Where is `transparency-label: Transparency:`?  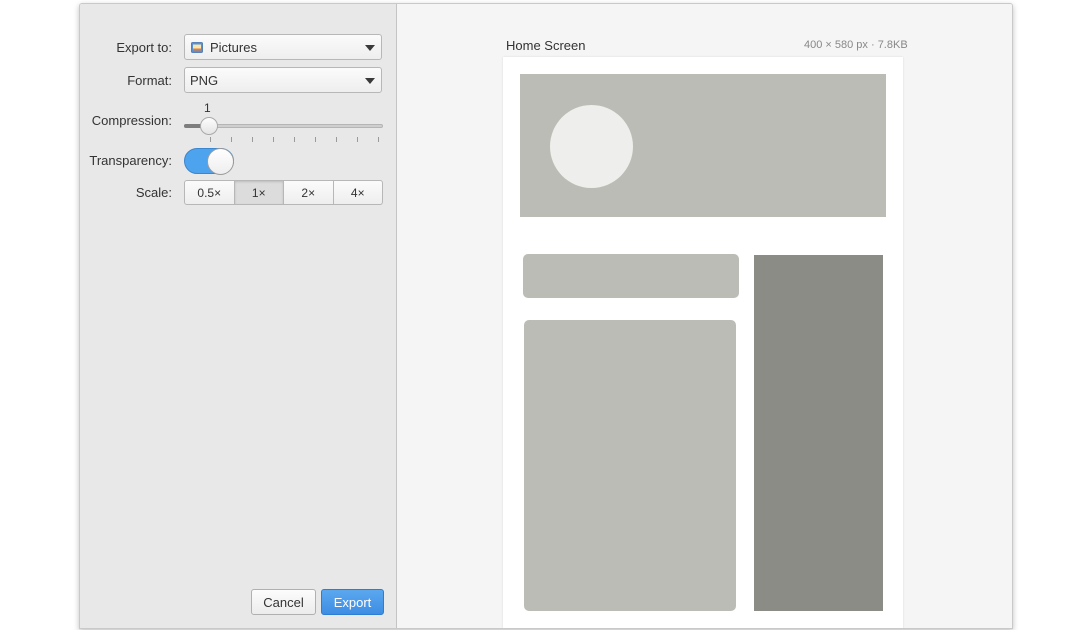 transparency-label: Transparency: is located at coordinates (130, 160).